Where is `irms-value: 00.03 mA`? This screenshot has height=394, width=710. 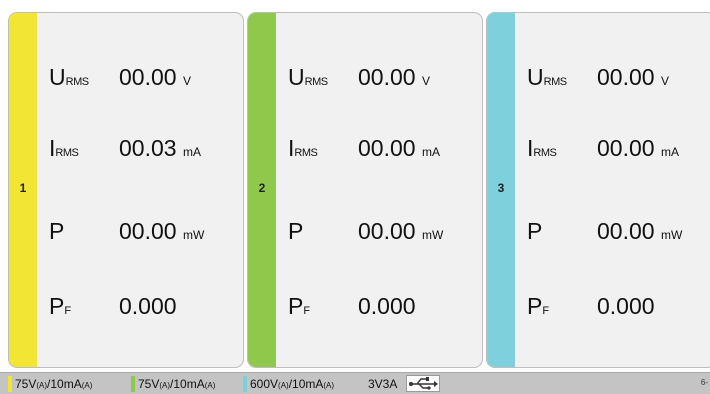 irms-value: 00.03 mA is located at coordinates (160, 148).